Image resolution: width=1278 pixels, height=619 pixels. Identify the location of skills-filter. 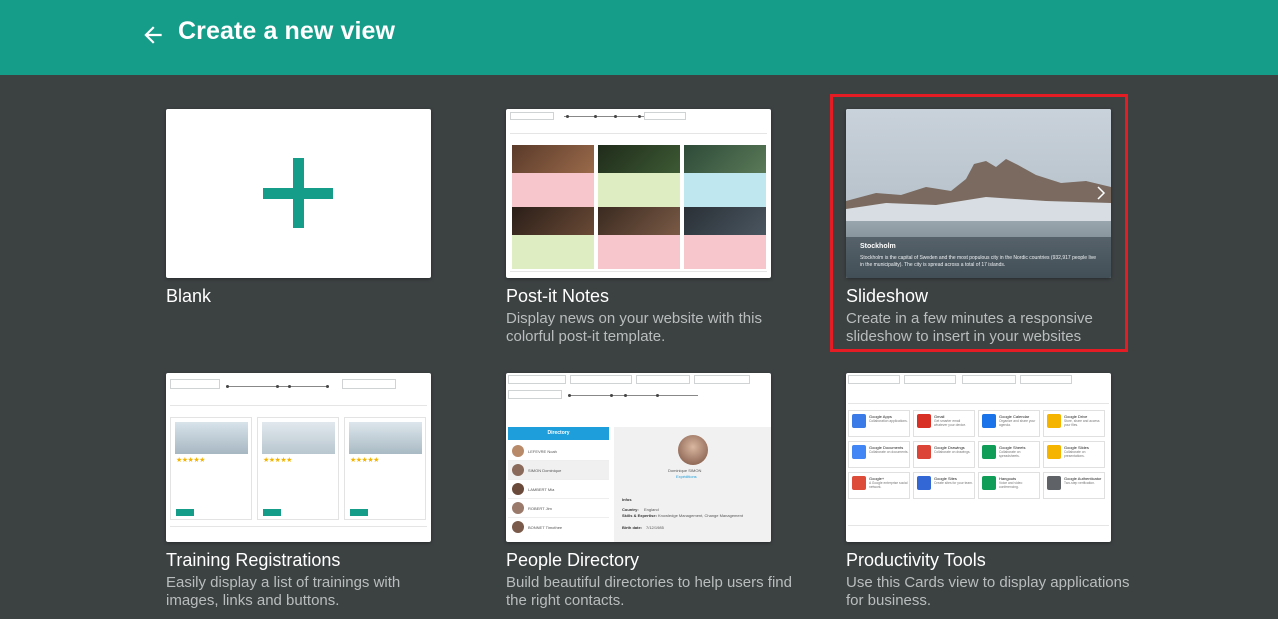
(535, 394).